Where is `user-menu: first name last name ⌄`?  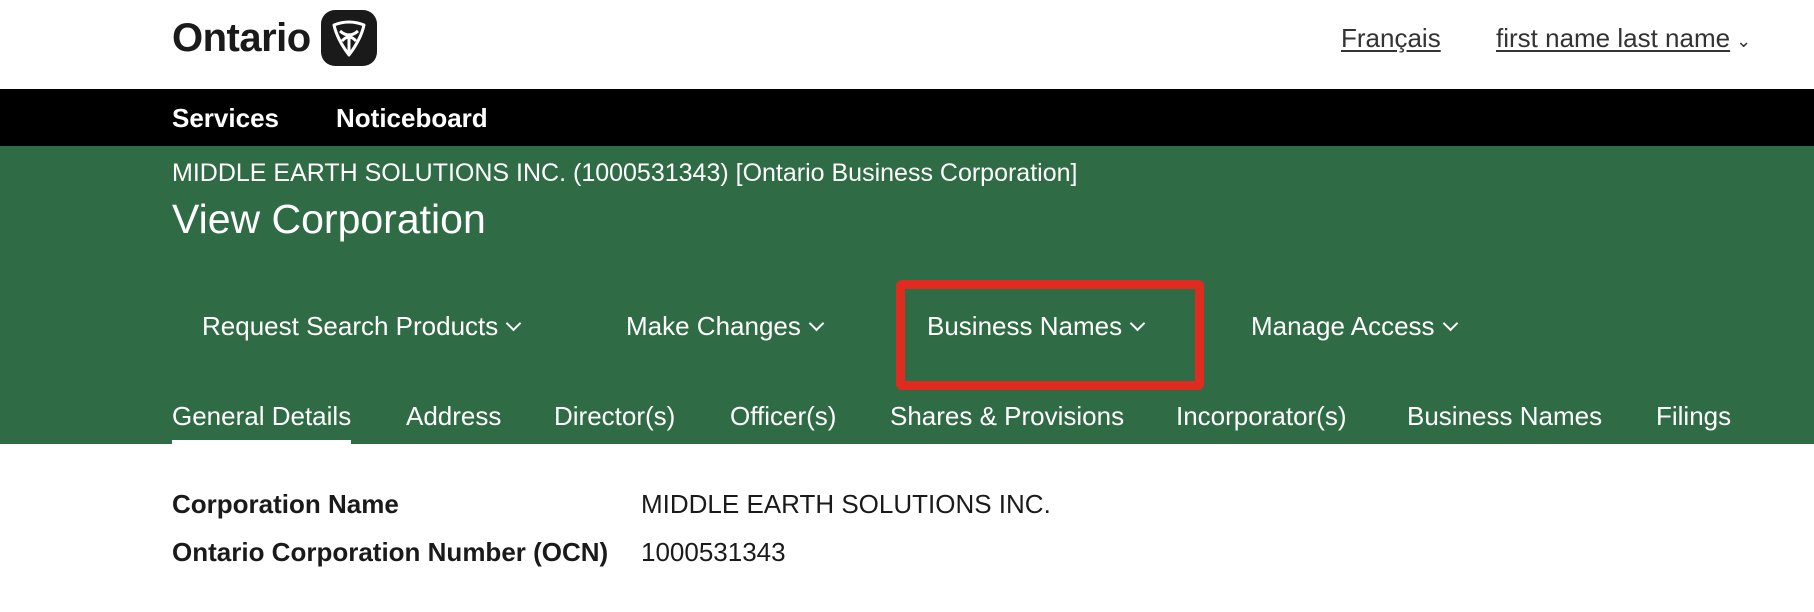
user-menu: first name last name ⌄ is located at coordinates (1623, 39).